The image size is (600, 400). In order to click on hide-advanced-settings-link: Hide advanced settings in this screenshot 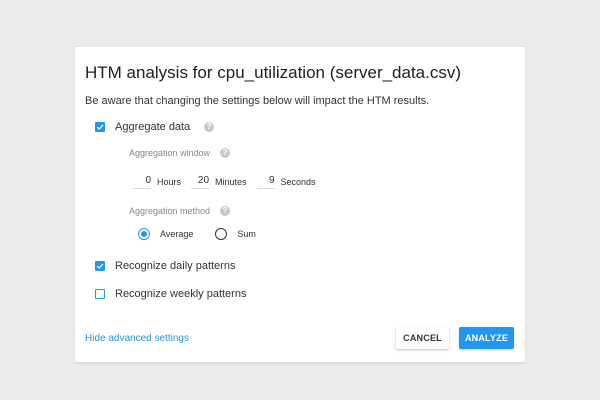, I will do `click(137, 338)`.